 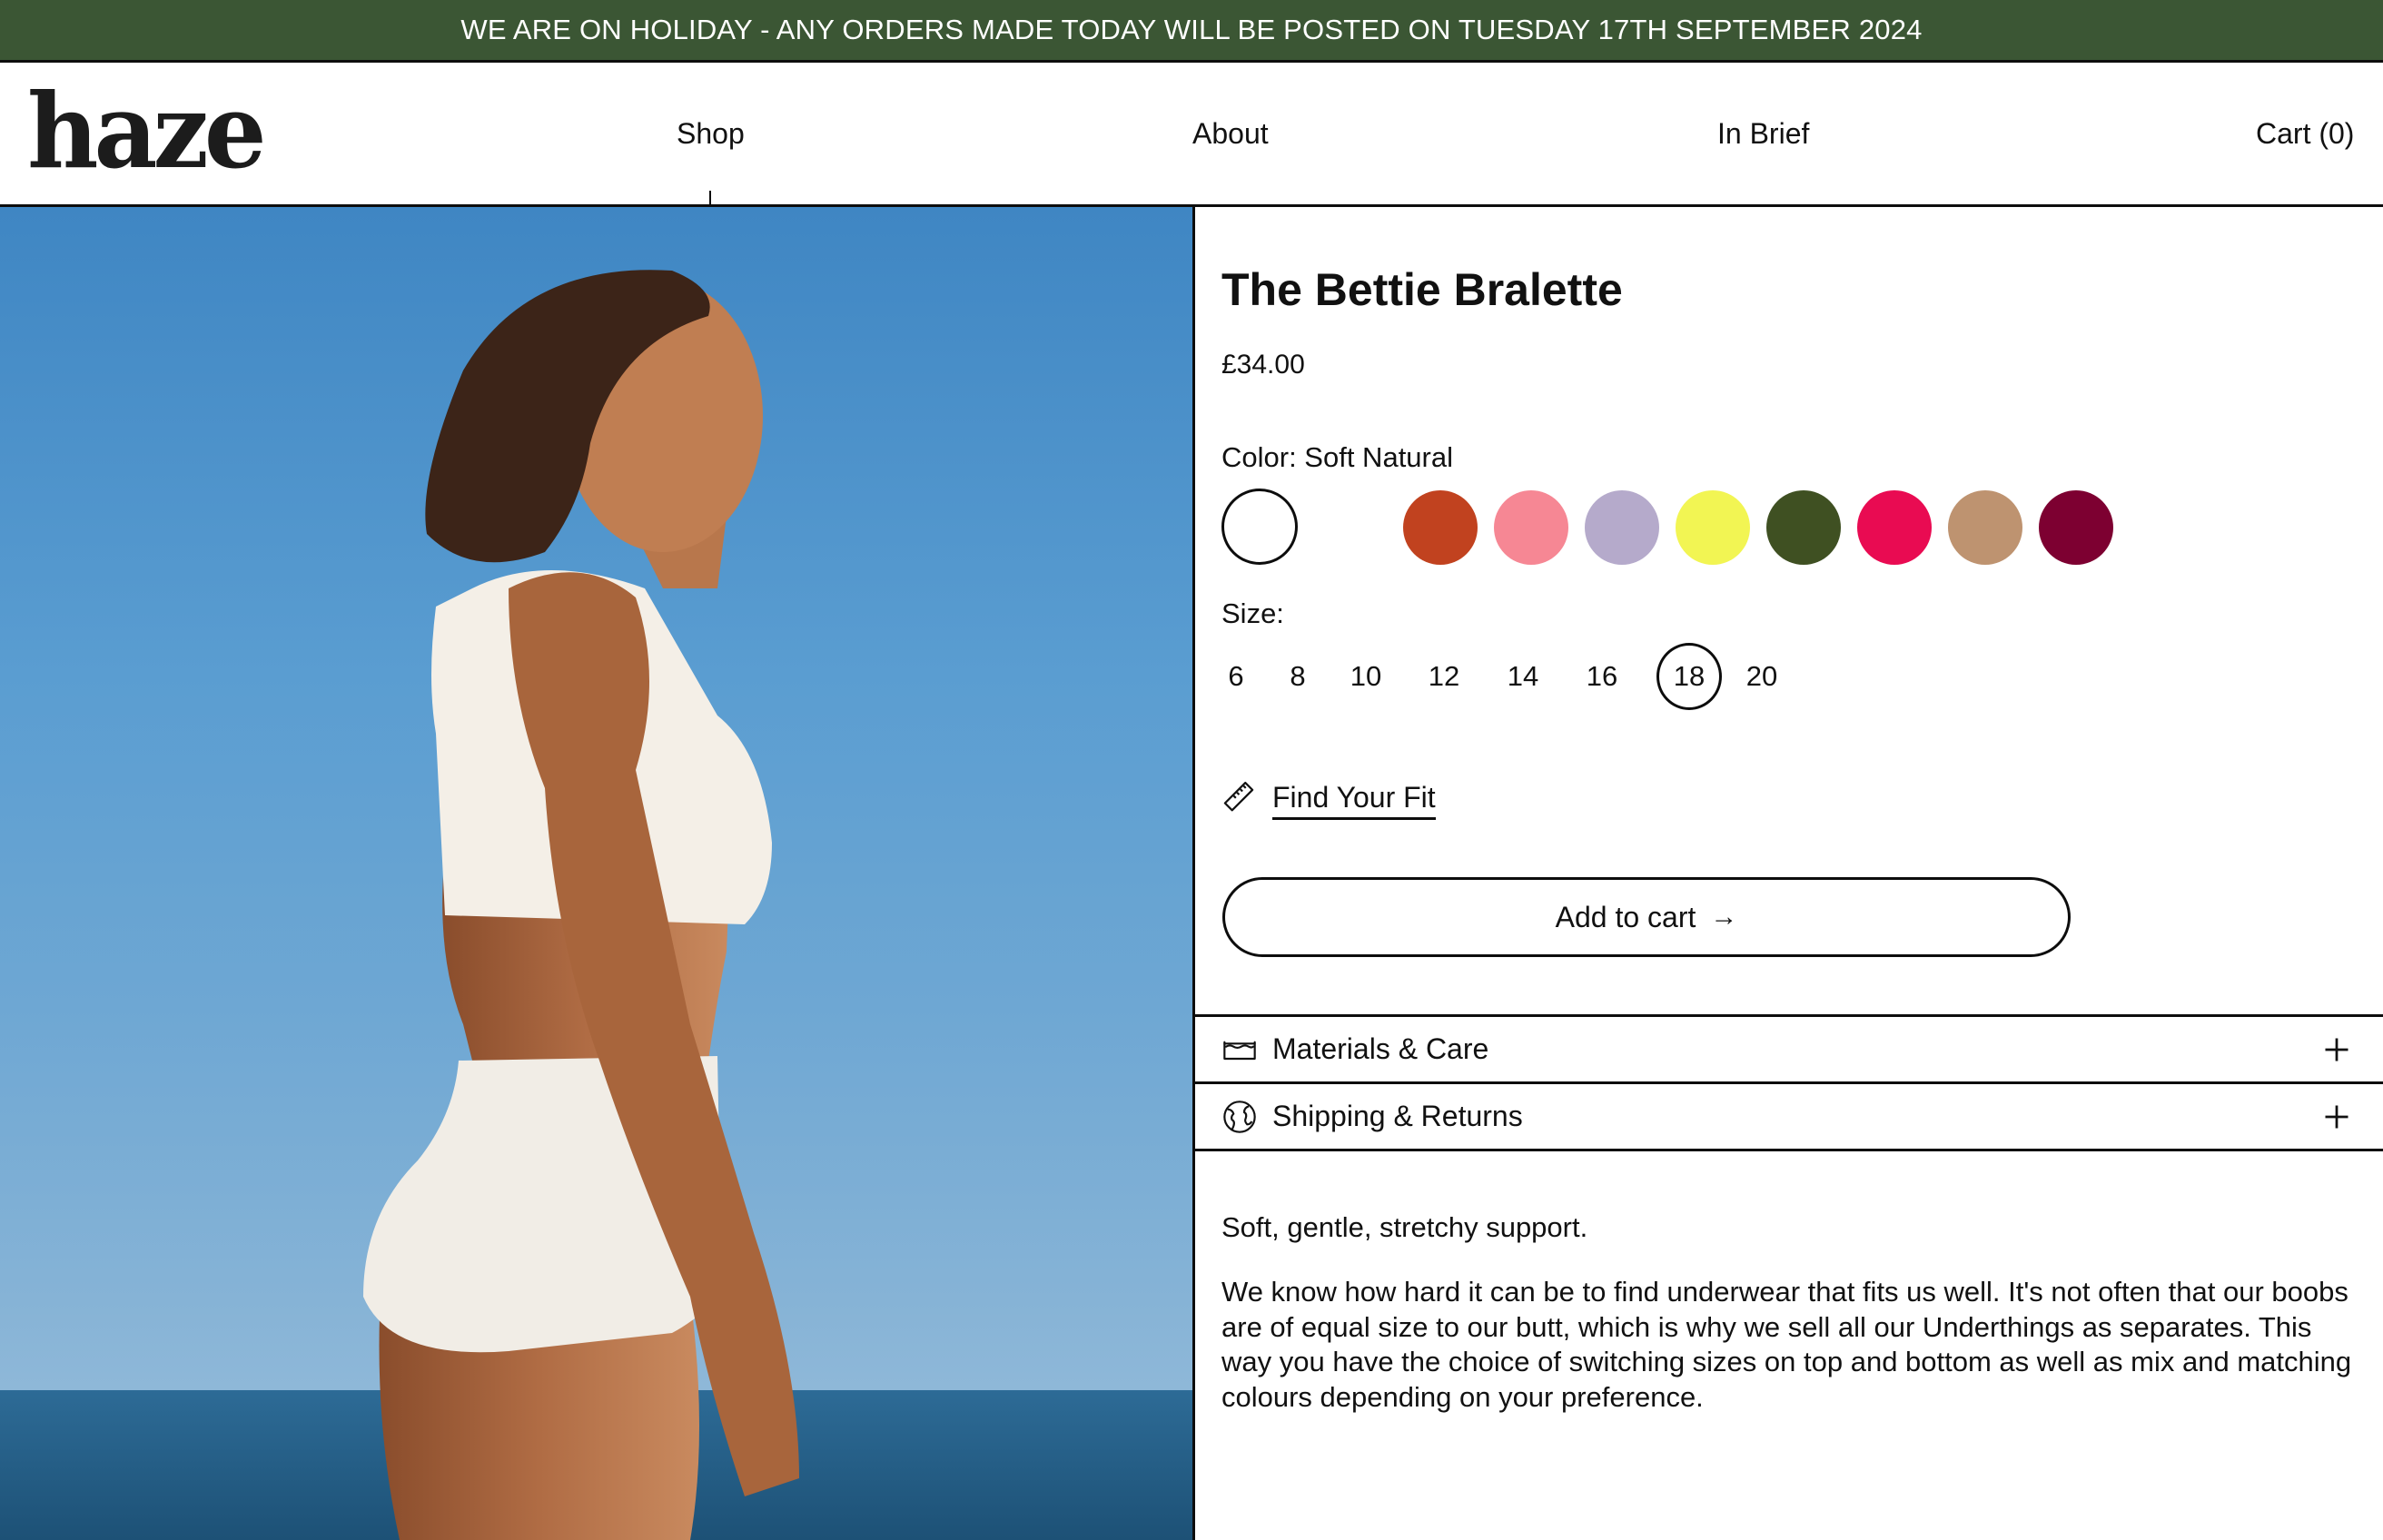 I want to click on product-price: £34.00, so click(x=1263, y=365).